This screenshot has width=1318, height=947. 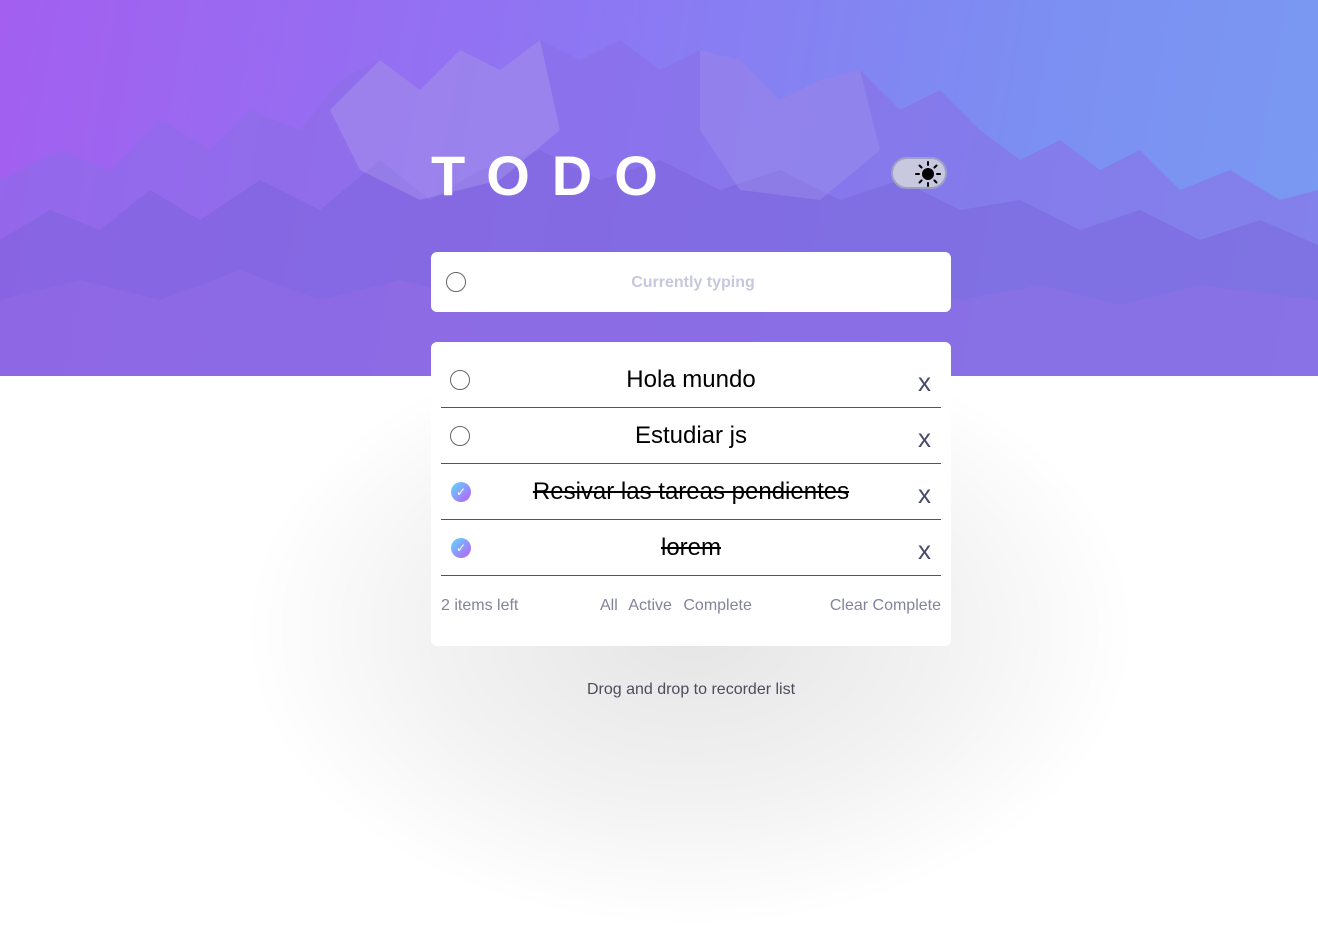 I want to click on page-title: TODO, so click(x=555, y=175).